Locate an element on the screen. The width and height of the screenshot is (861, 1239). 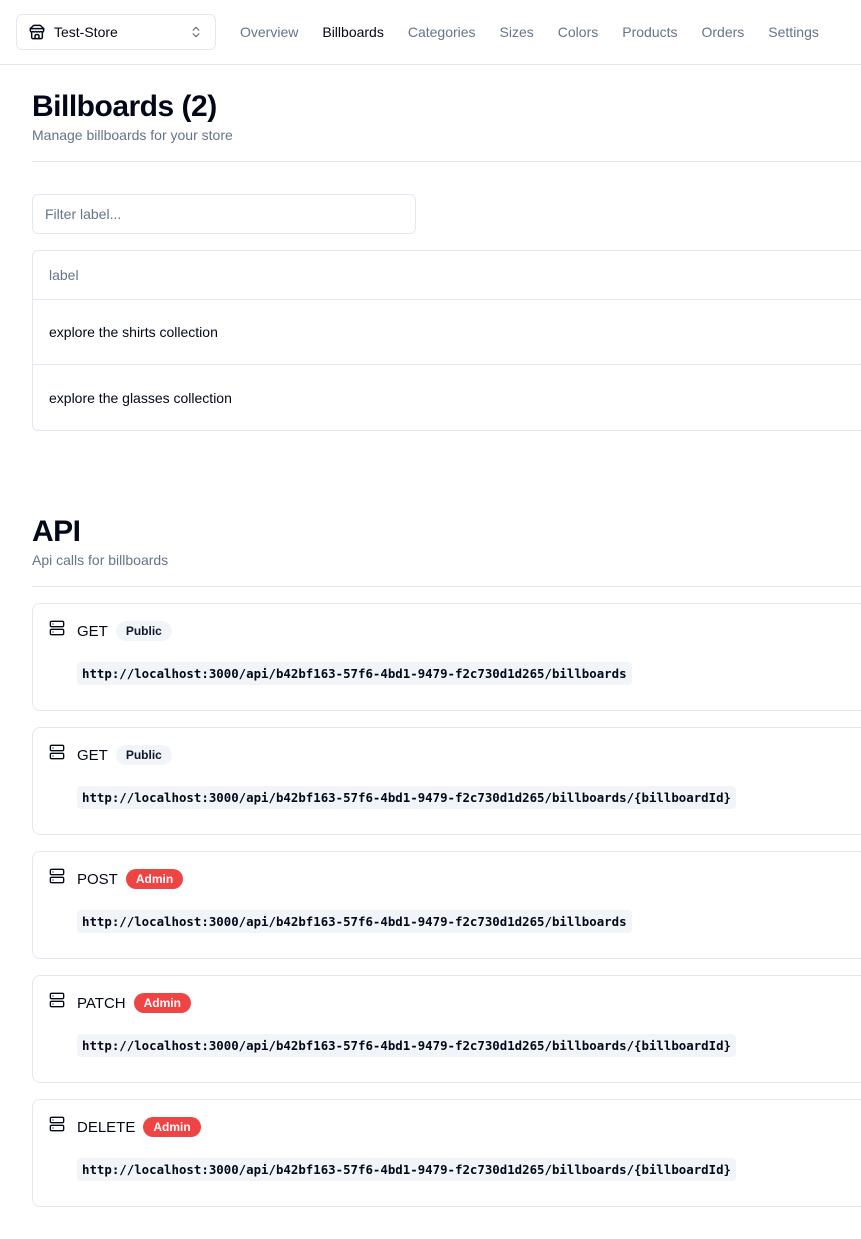
endpoint-header: PATCH Admin is located at coordinates (134, 1003).